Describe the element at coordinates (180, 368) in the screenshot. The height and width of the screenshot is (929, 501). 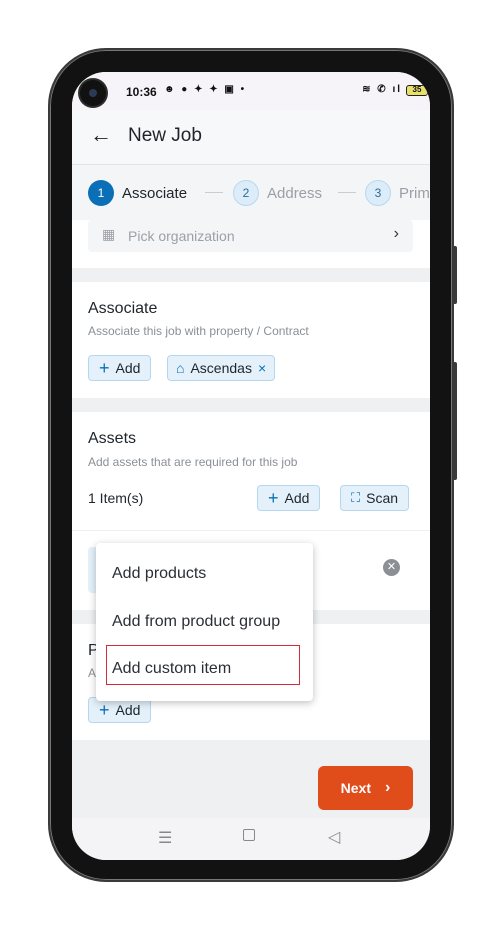
I see `building-icon: ⌂` at that location.